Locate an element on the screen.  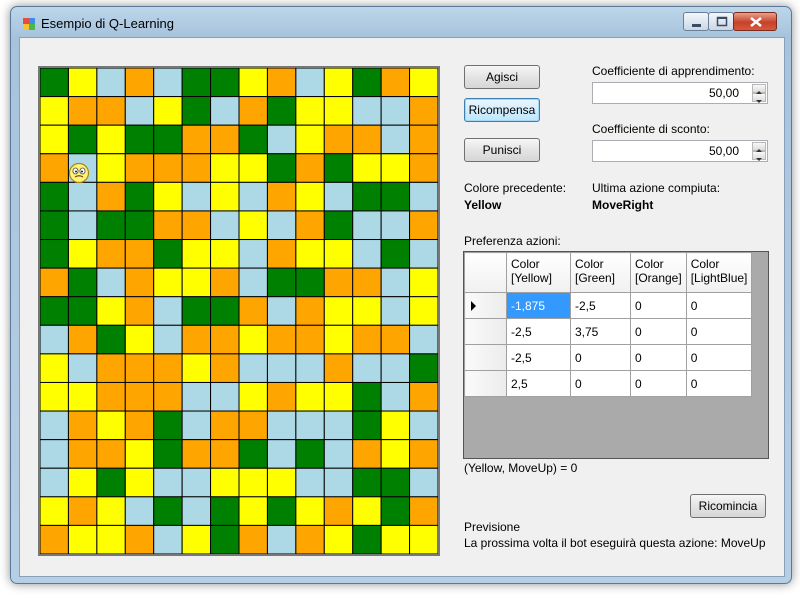
column-header-orange: Color [Orange] is located at coordinates (658, 272).